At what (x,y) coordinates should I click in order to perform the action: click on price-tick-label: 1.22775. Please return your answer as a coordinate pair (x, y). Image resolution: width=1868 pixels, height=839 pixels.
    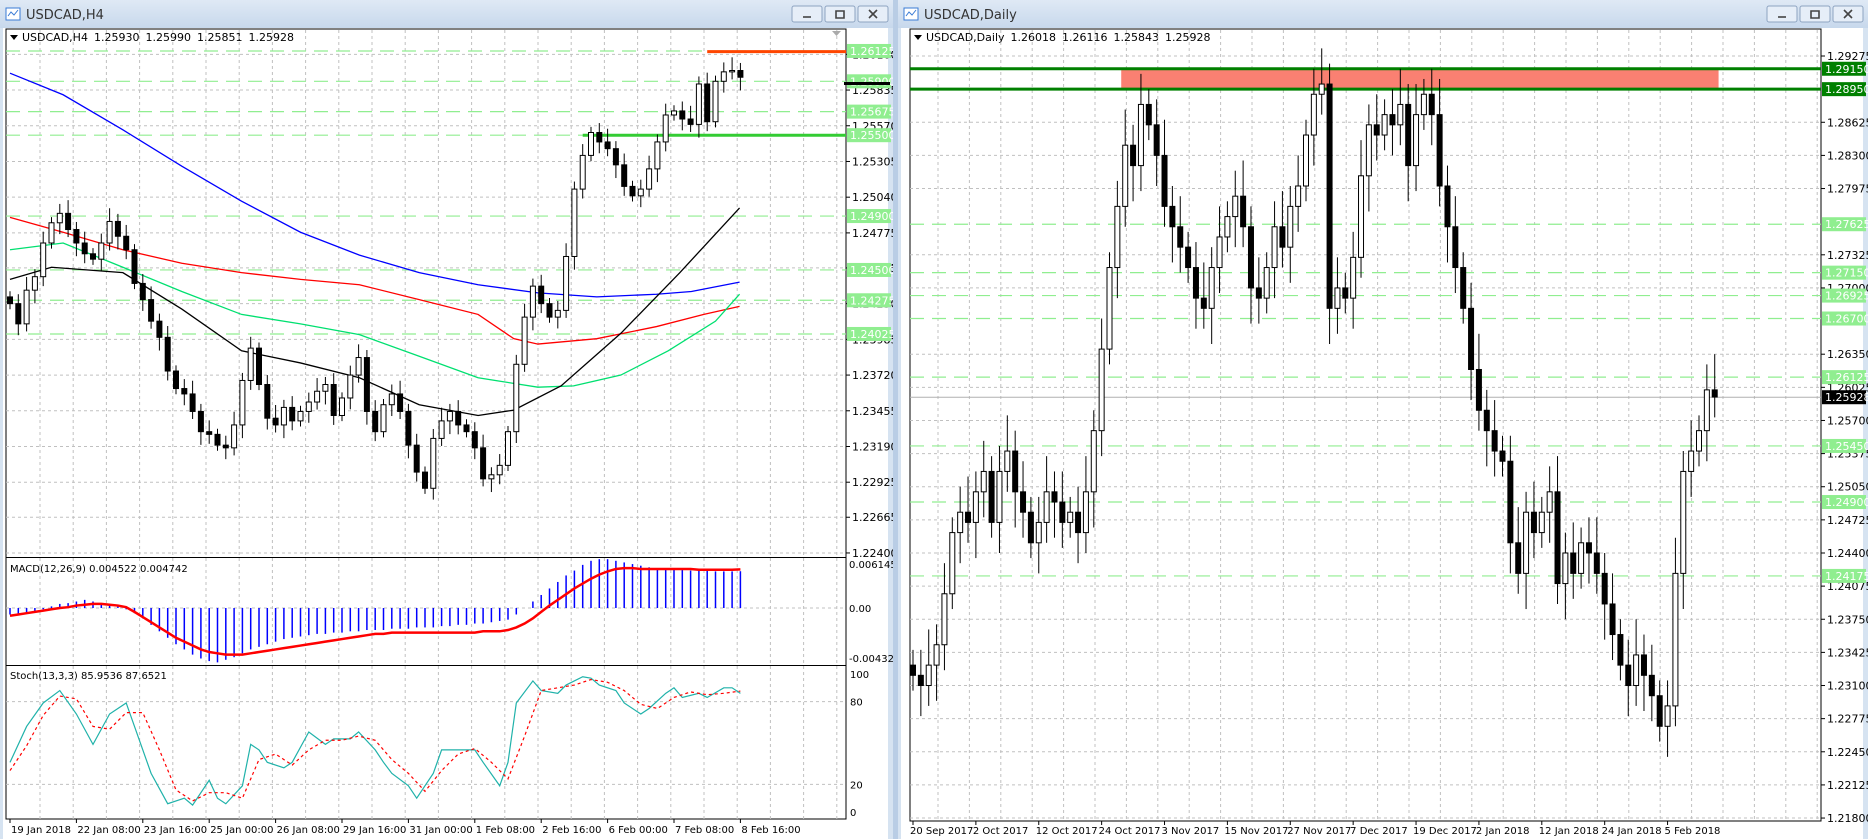
    Looking at the image, I should click on (1847, 719).